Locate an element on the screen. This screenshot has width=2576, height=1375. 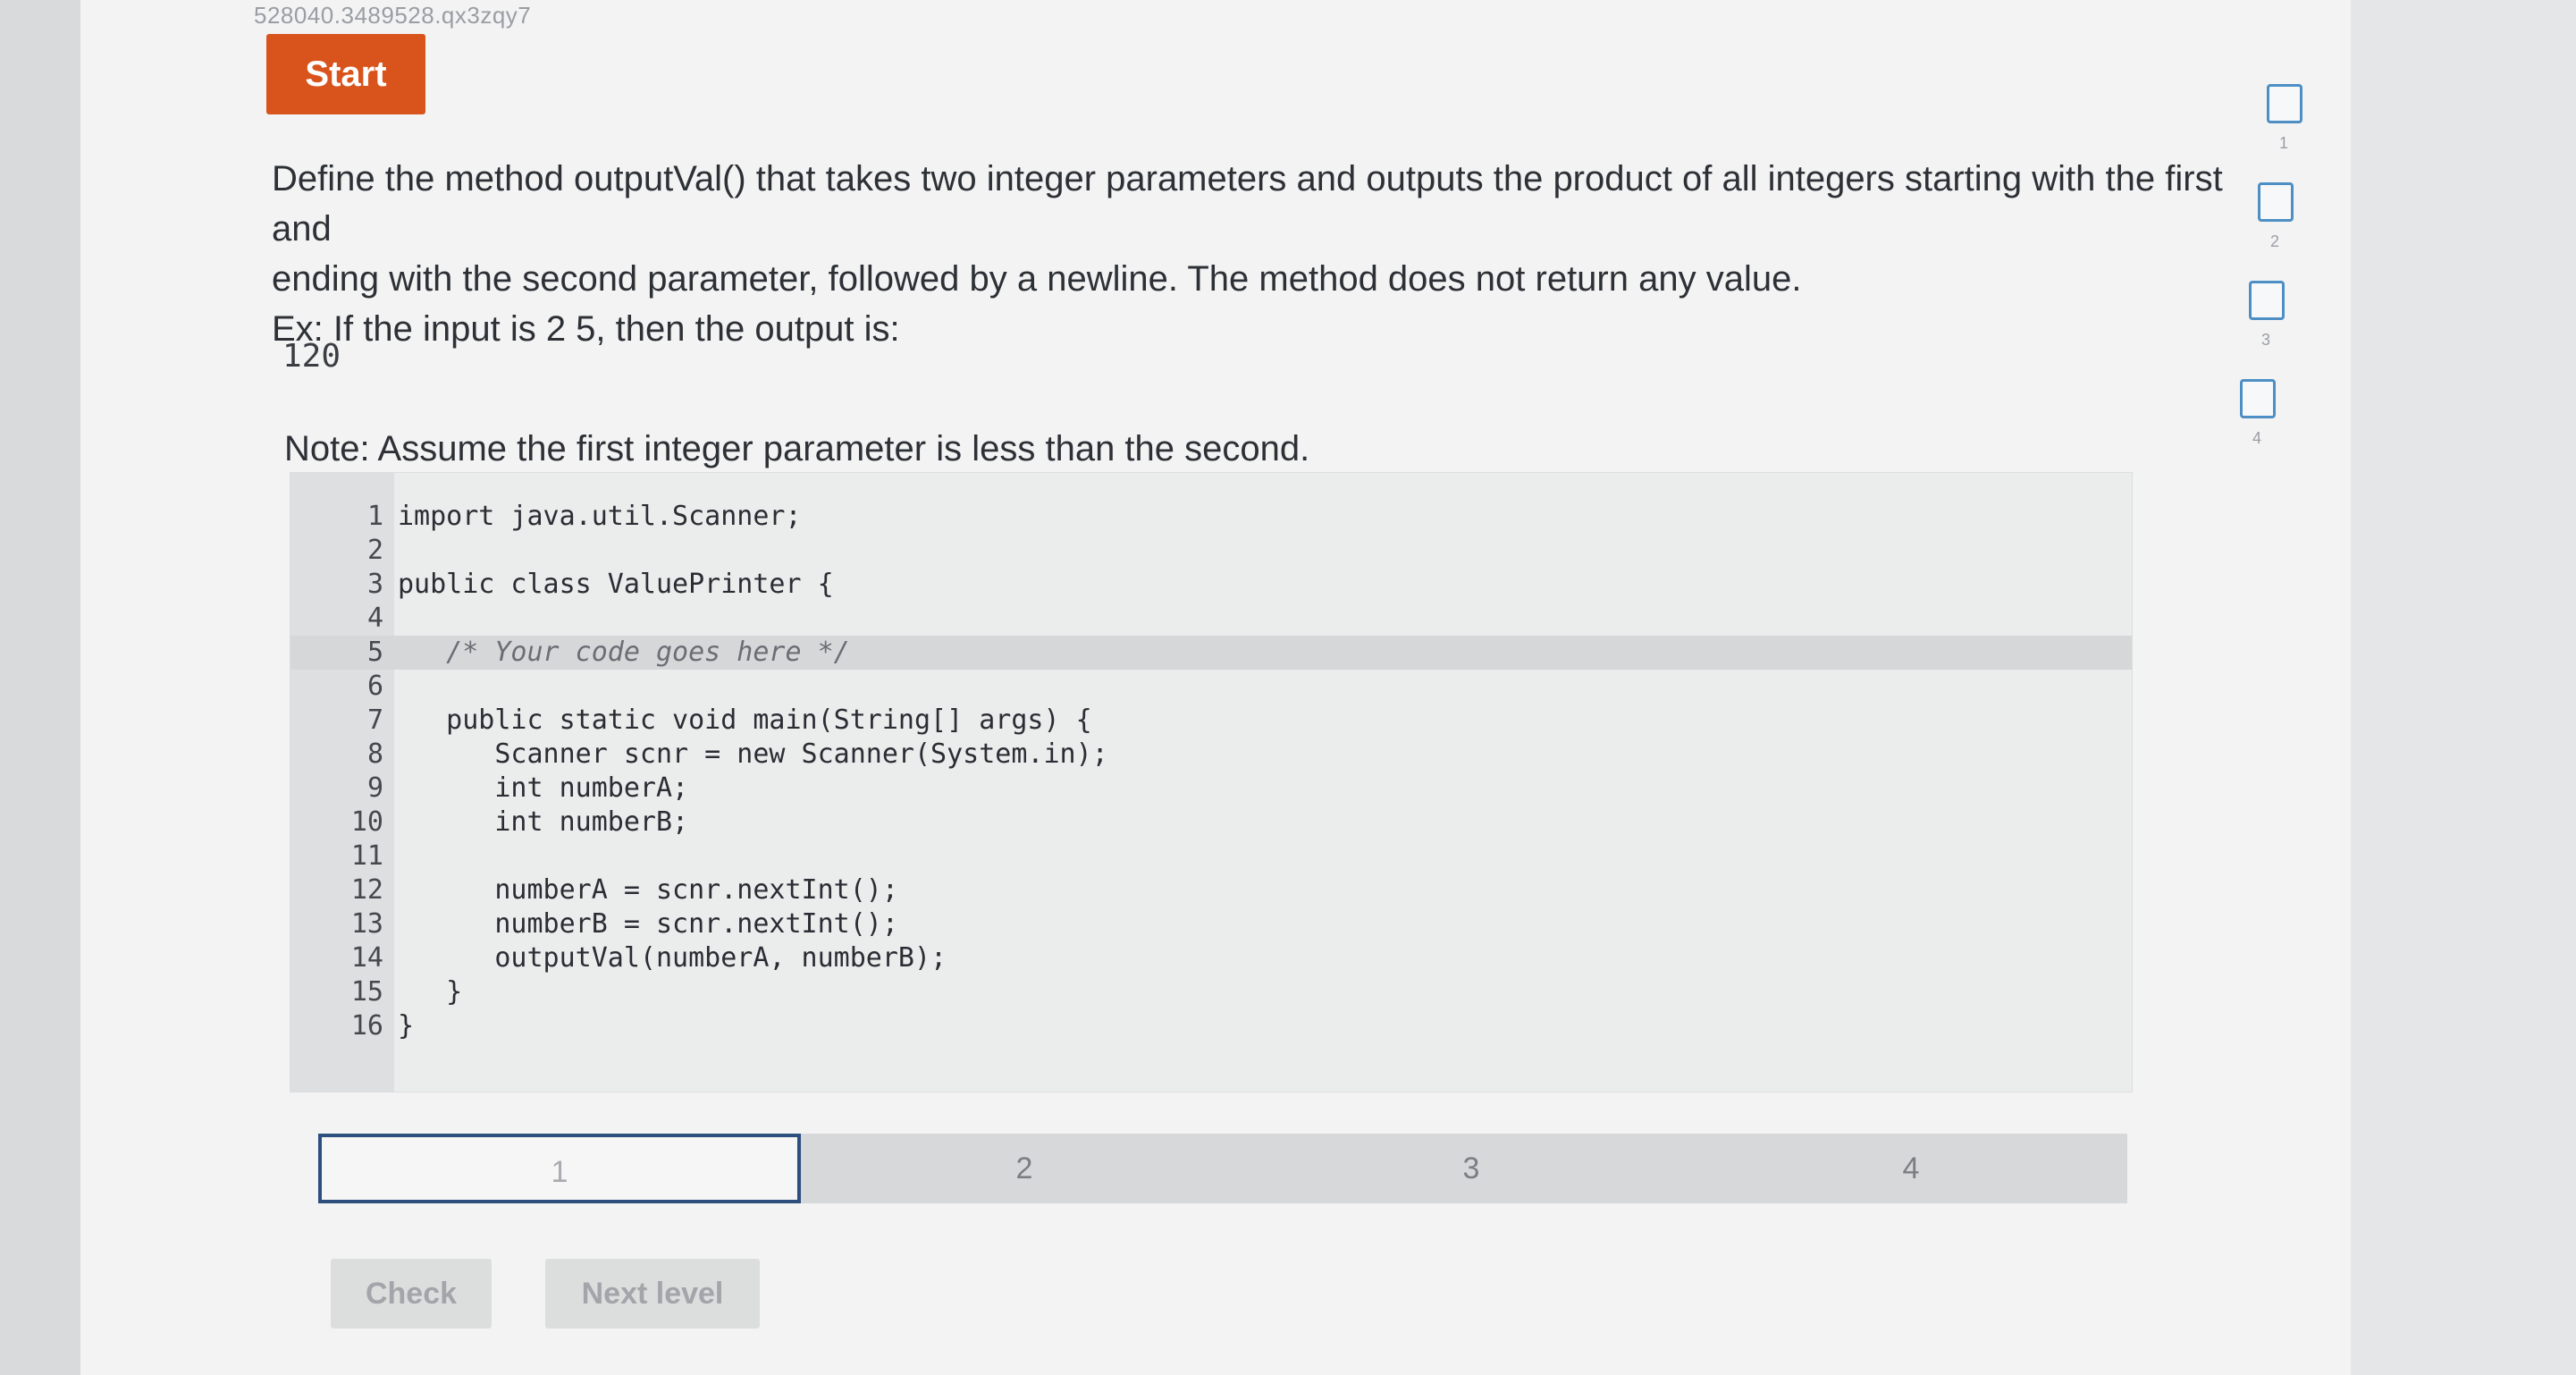
line-number: 5 is located at coordinates (375, 652).